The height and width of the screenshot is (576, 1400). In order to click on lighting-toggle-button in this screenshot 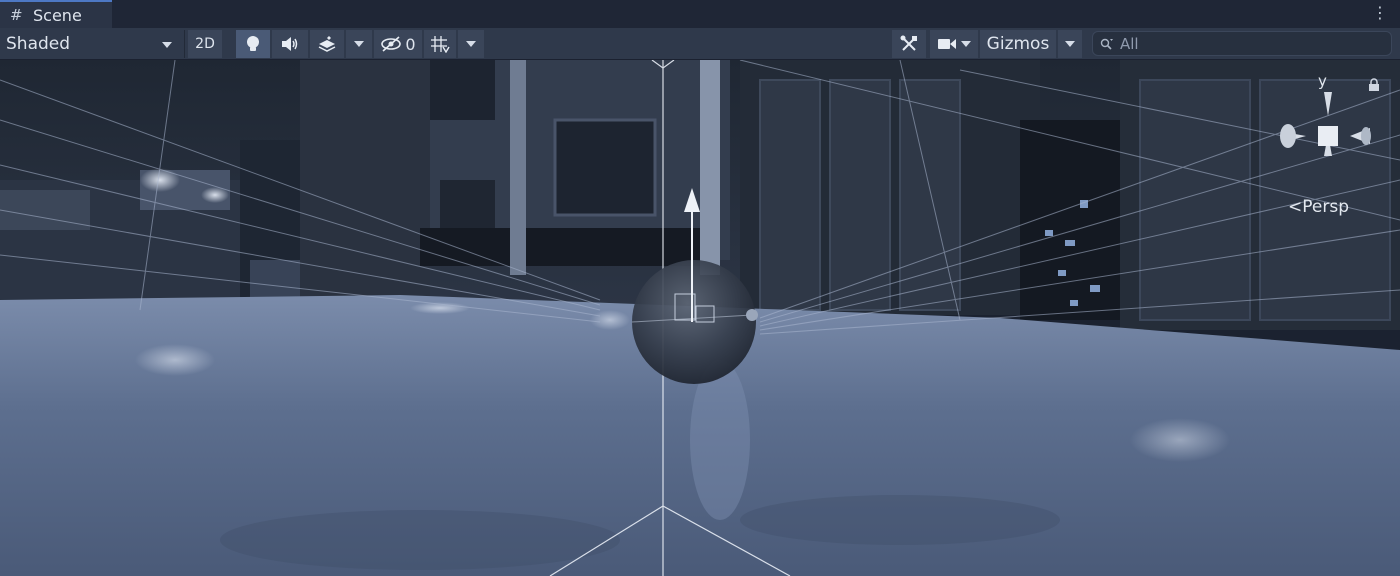, I will do `click(253, 44)`.